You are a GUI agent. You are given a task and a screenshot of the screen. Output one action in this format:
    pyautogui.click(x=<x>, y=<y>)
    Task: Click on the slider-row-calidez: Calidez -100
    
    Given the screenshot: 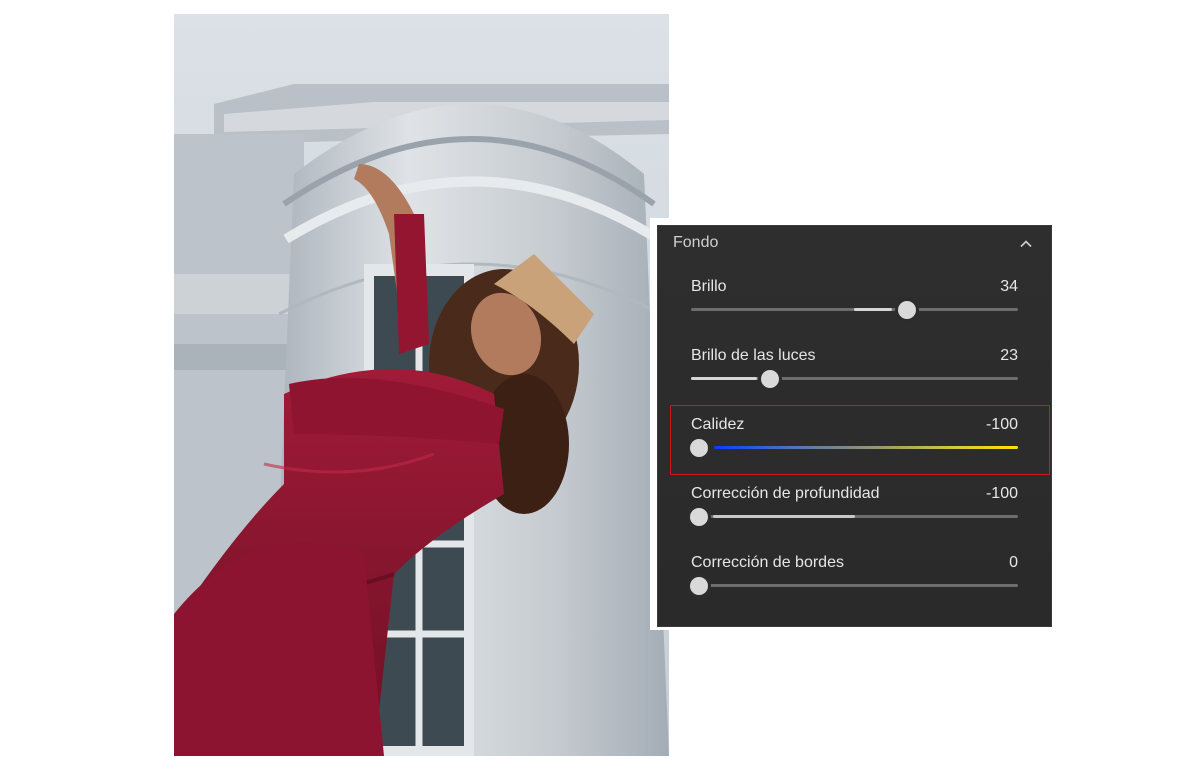 What is the action you would take?
    pyautogui.click(x=854, y=448)
    